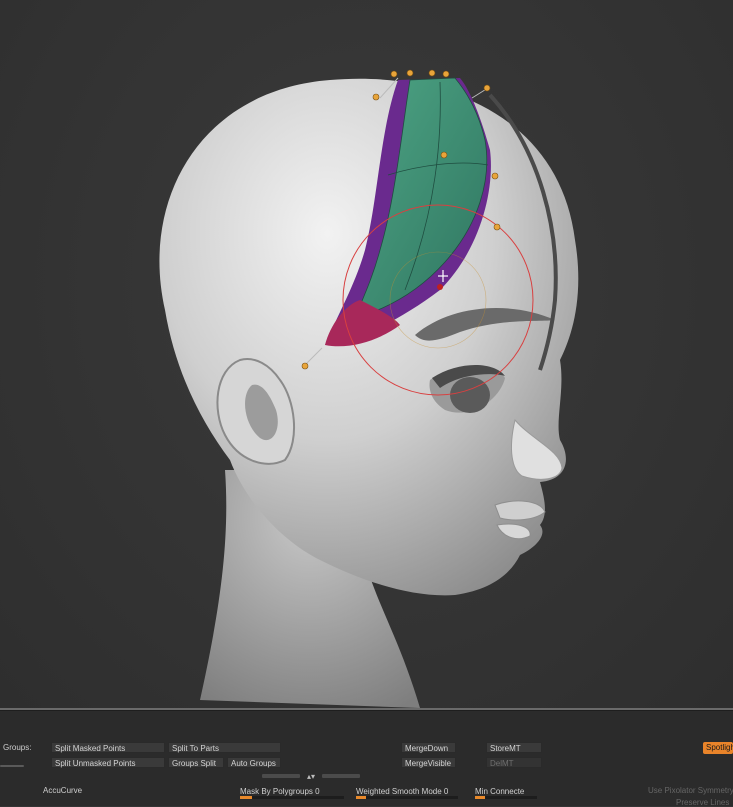 The image size is (733, 807). I want to click on mask-by-polygroups-track, so click(292, 797).